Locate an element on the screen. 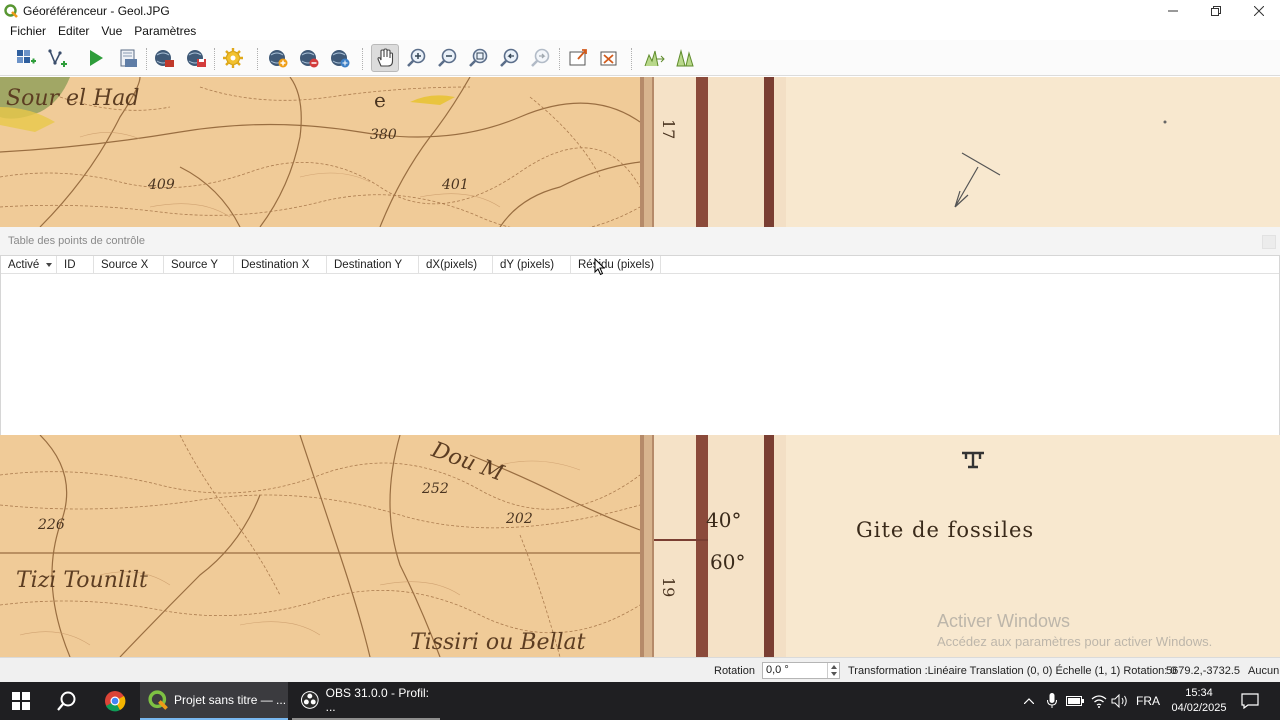 This screenshot has height=720, width=1280. map-label-252: 252 is located at coordinates (435, 489).